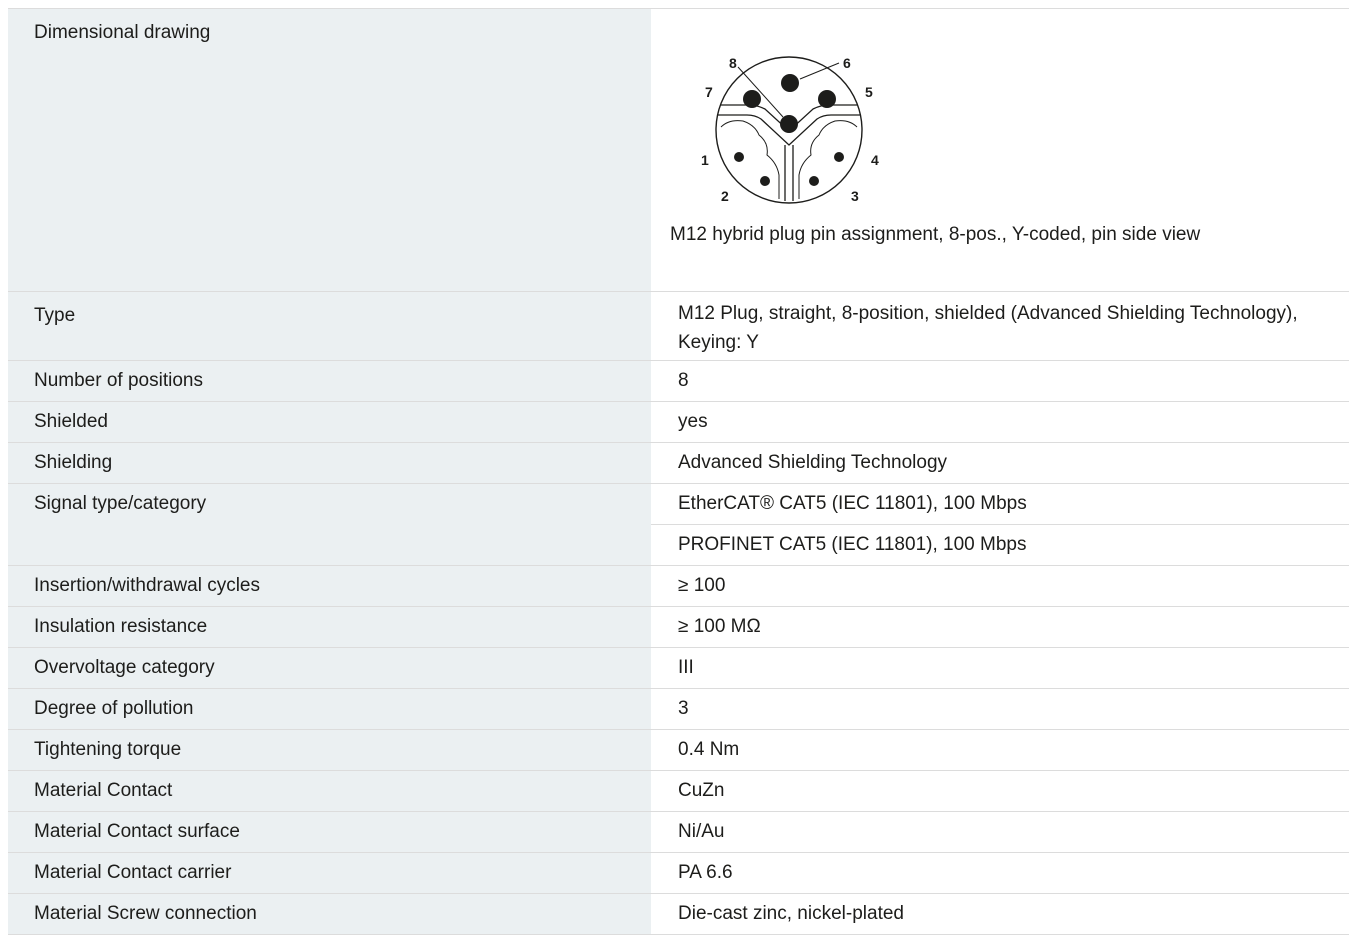  What do you see at coordinates (1000, 914) in the screenshot?
I see `row-value-cell: Die-cast zinc, nickel-plated` at bounding box center [1000, 914].